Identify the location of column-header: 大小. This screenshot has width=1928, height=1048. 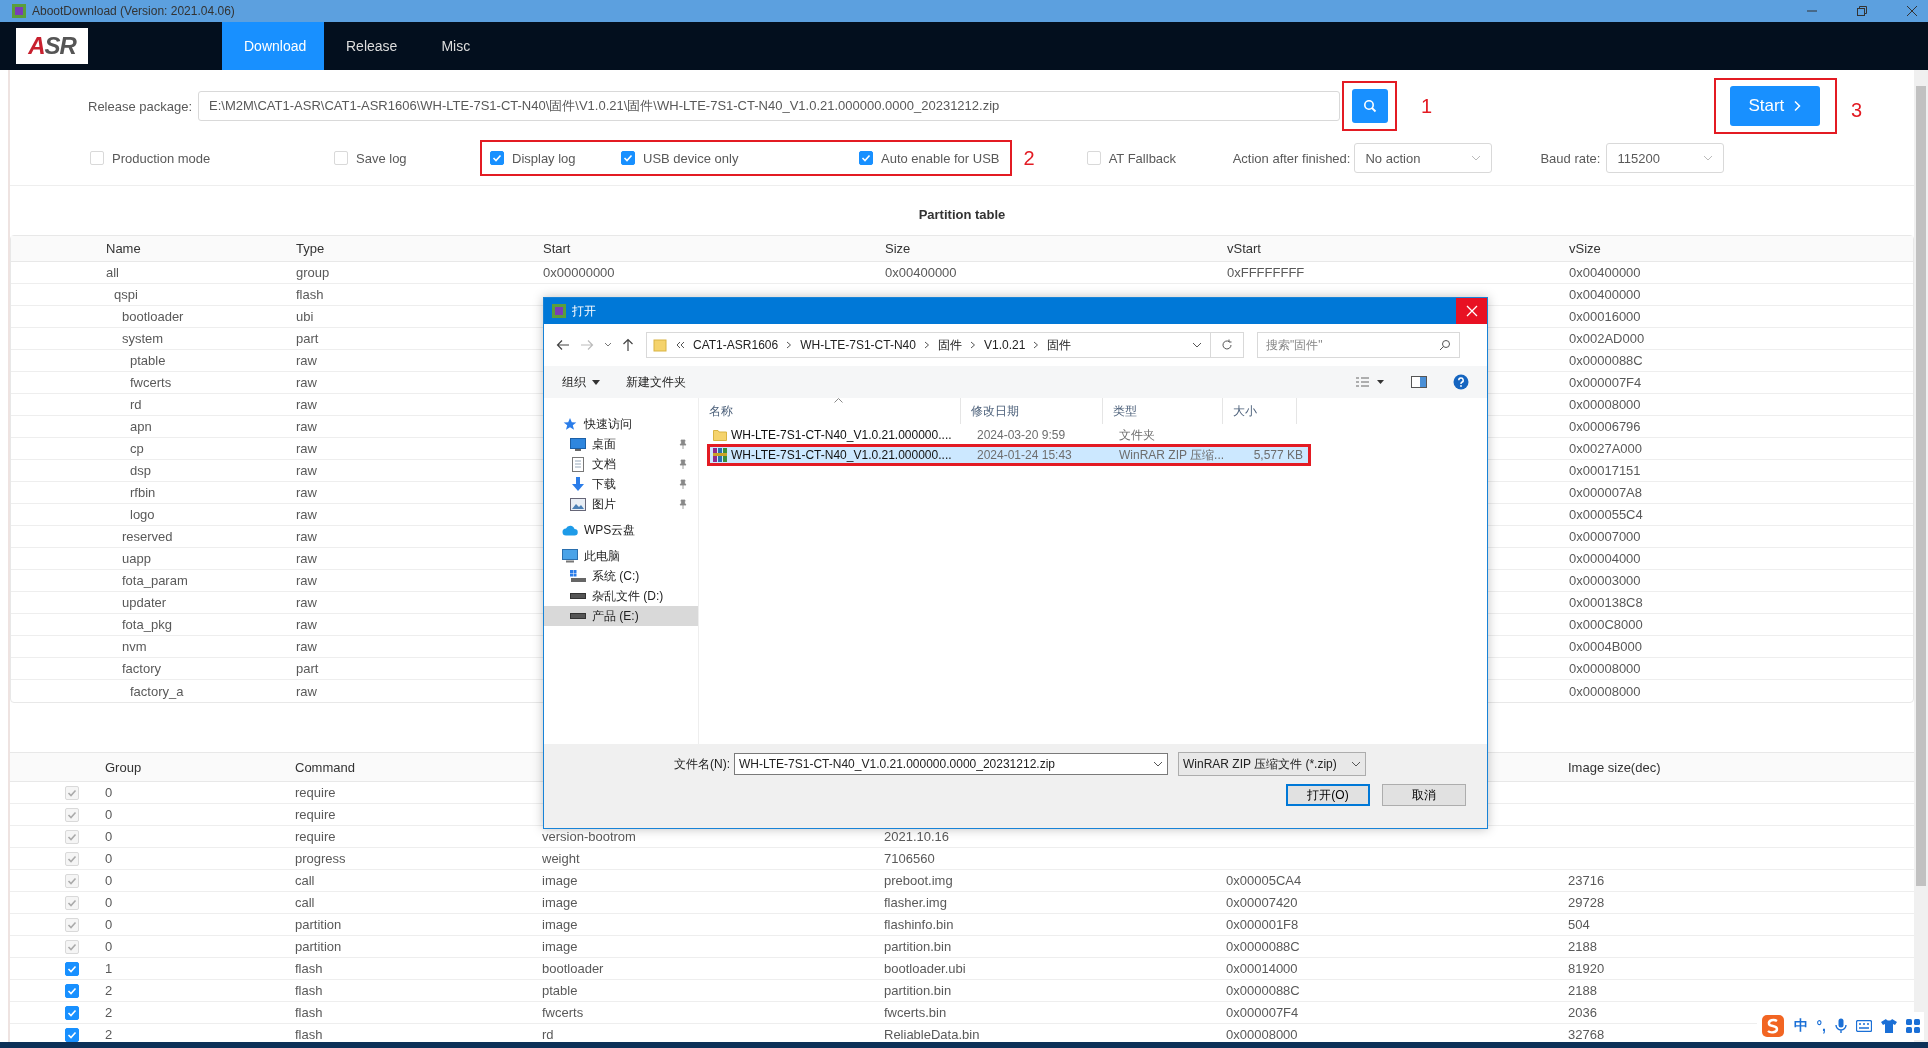
(1260, 411).